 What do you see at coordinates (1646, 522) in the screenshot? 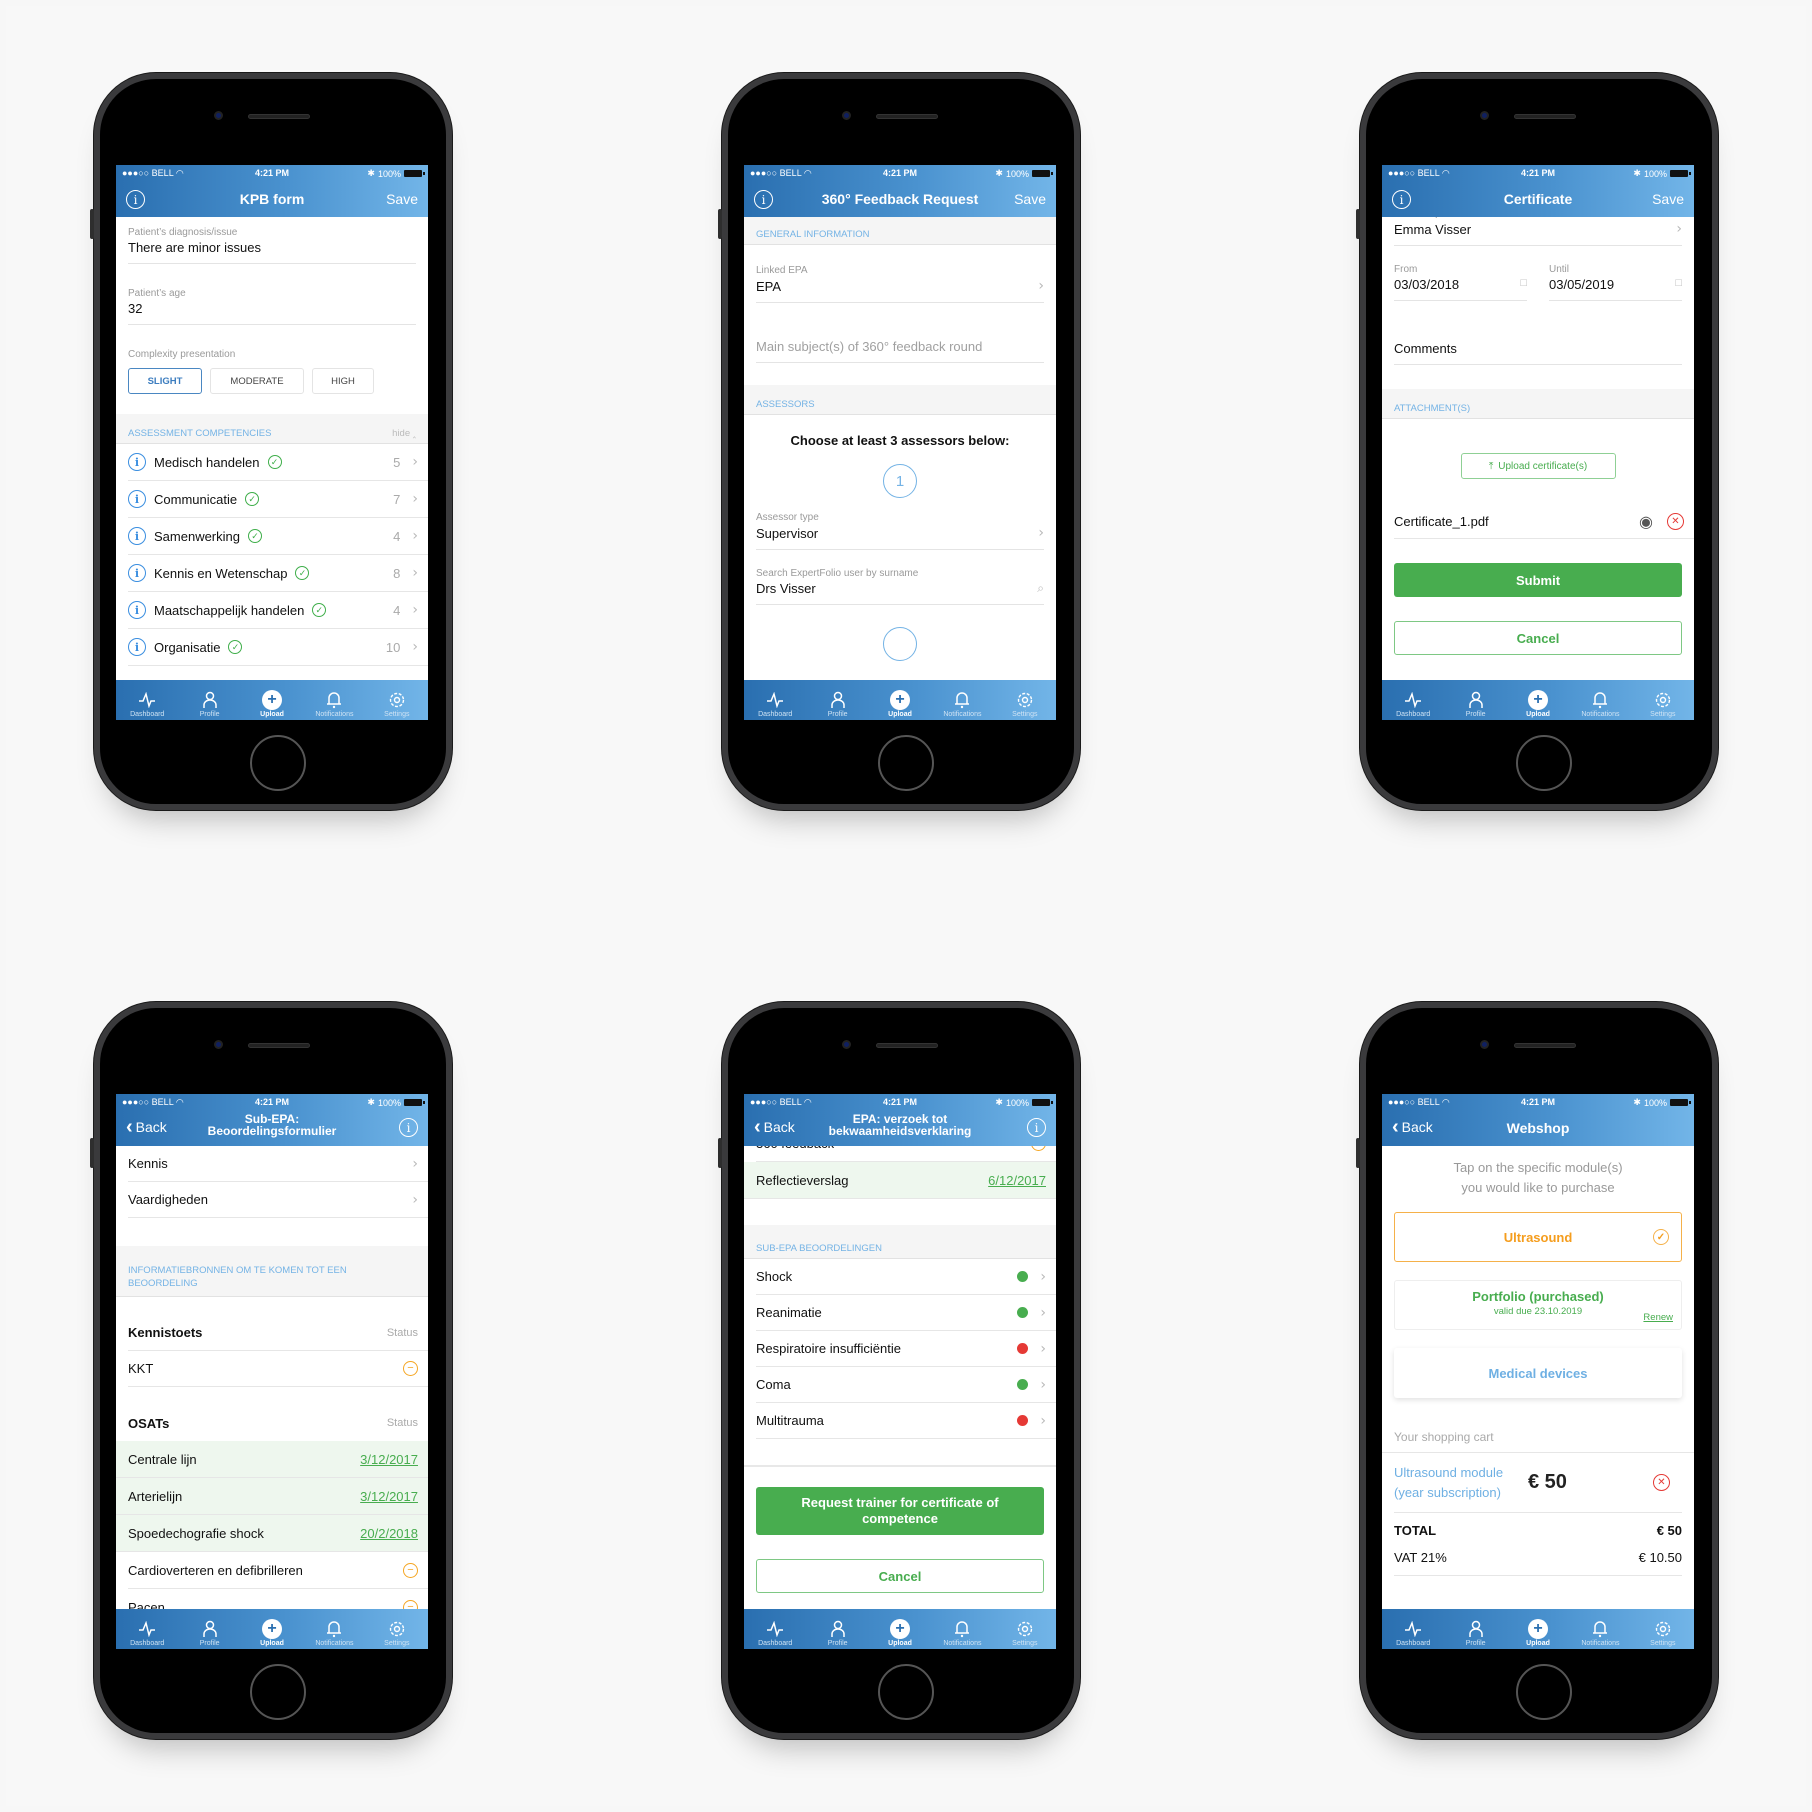
I see `eye-icon: ◉` at bounding box center [1646, 522].